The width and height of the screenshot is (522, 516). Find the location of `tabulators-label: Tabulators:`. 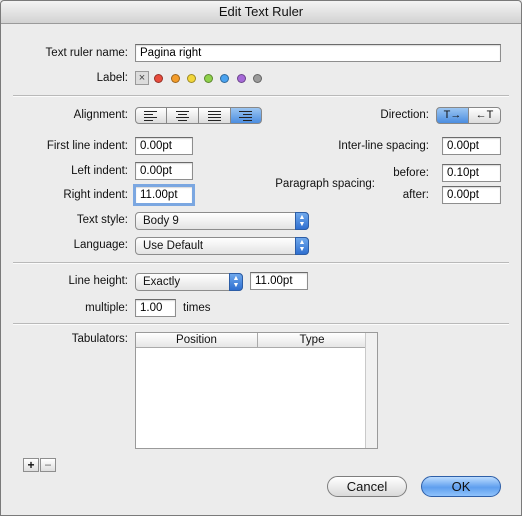

tabulators-label: Tabulators: is located at coordinates (99, 339).